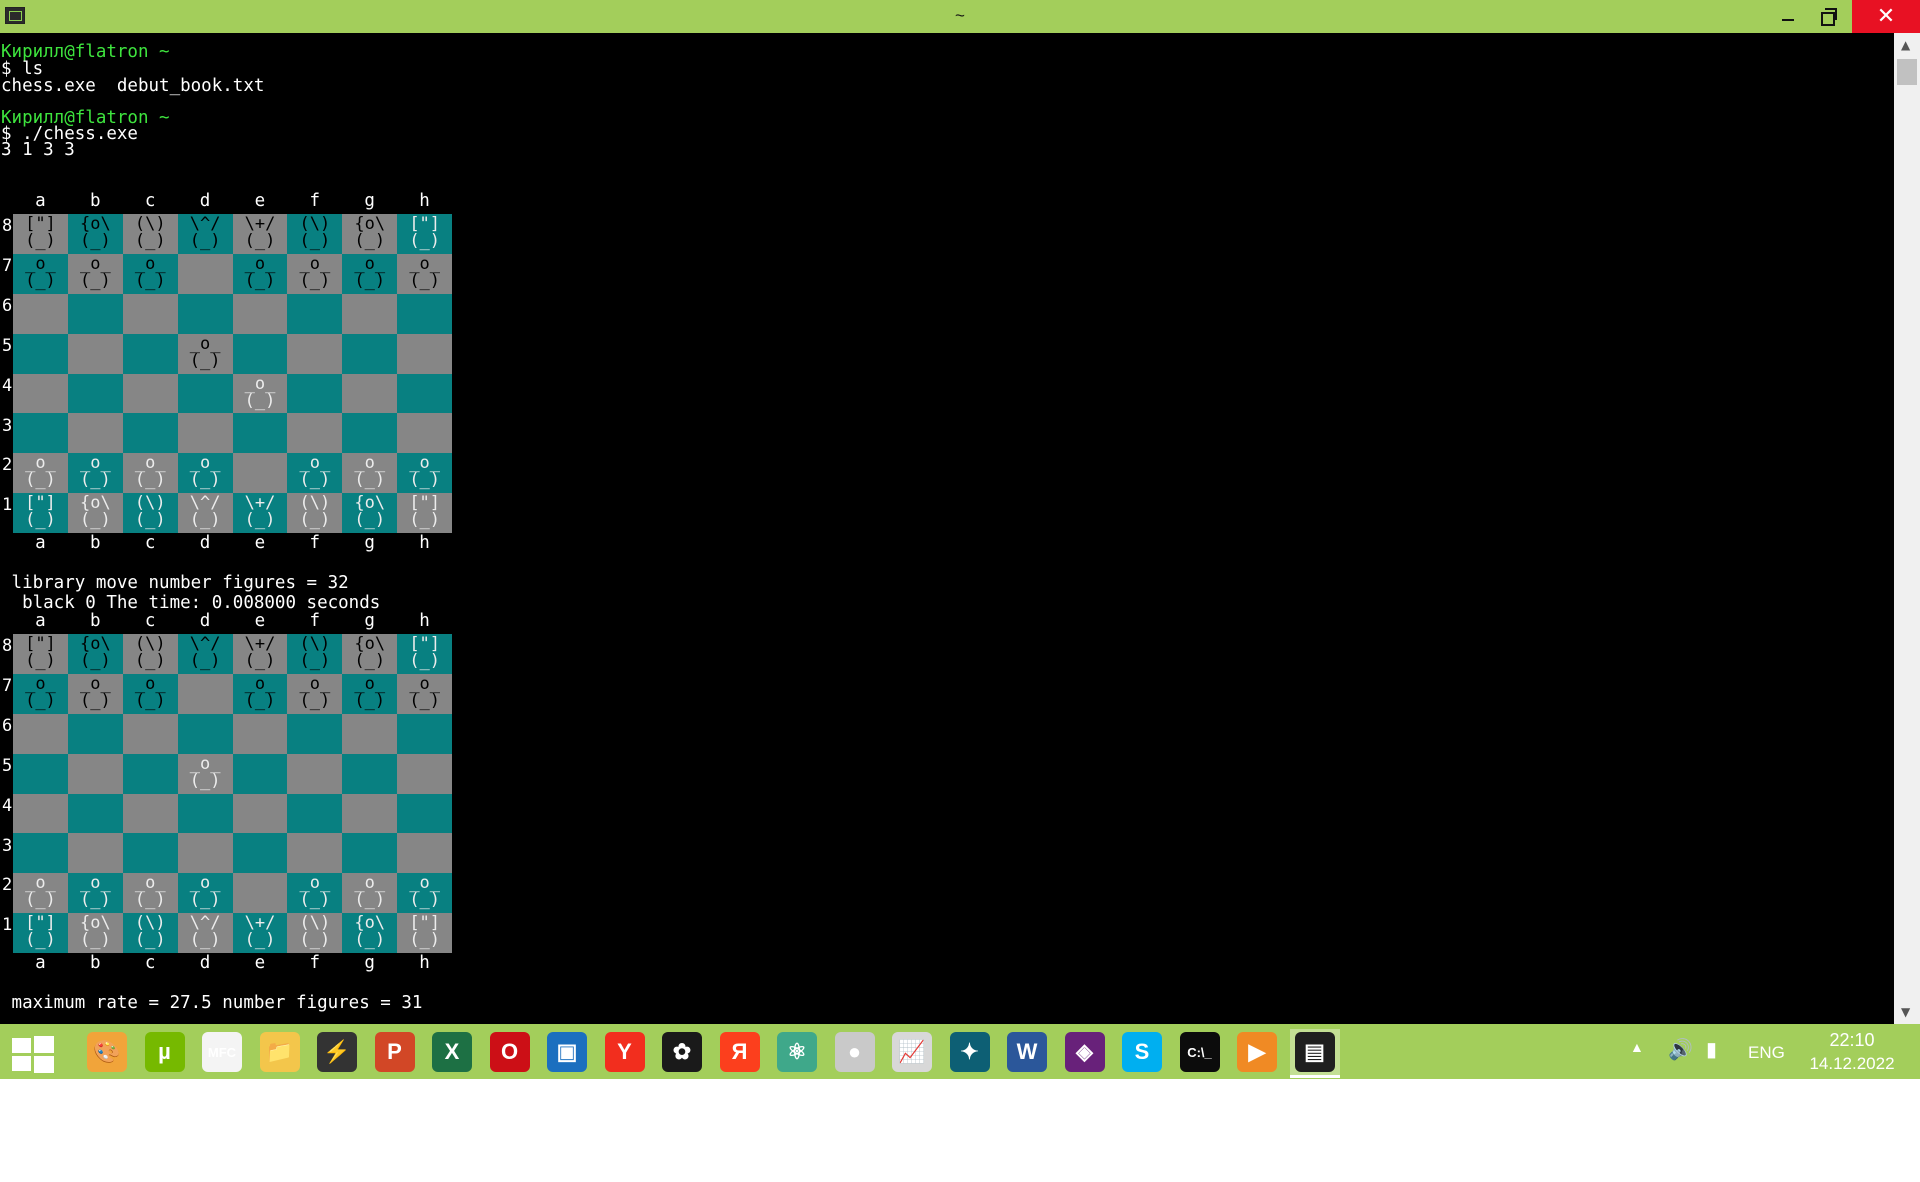 The width and height of the screenshot is (1920, 1182). I want to click on system-monitor-taskbar-button: 📈, so click(912, 1052).